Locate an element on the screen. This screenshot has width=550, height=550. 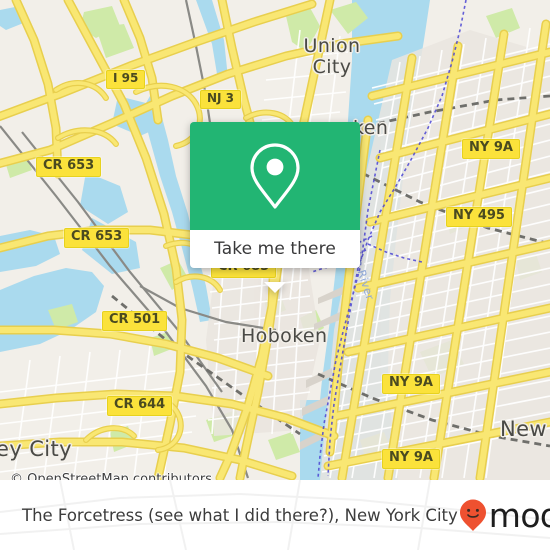
shield-cr-644: CR 644 is located at coordinates (140, 406).